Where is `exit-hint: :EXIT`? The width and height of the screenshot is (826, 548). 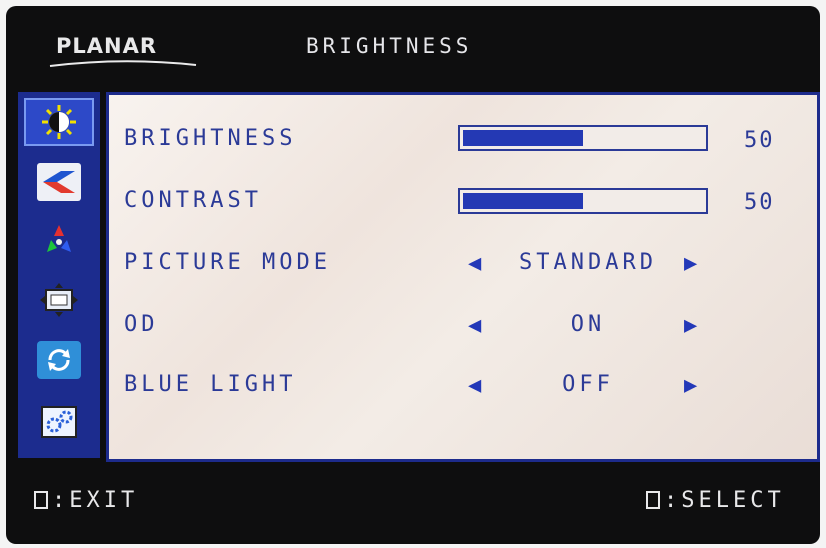
exit-hint: :EXIT is located at coordinates (86, 500).